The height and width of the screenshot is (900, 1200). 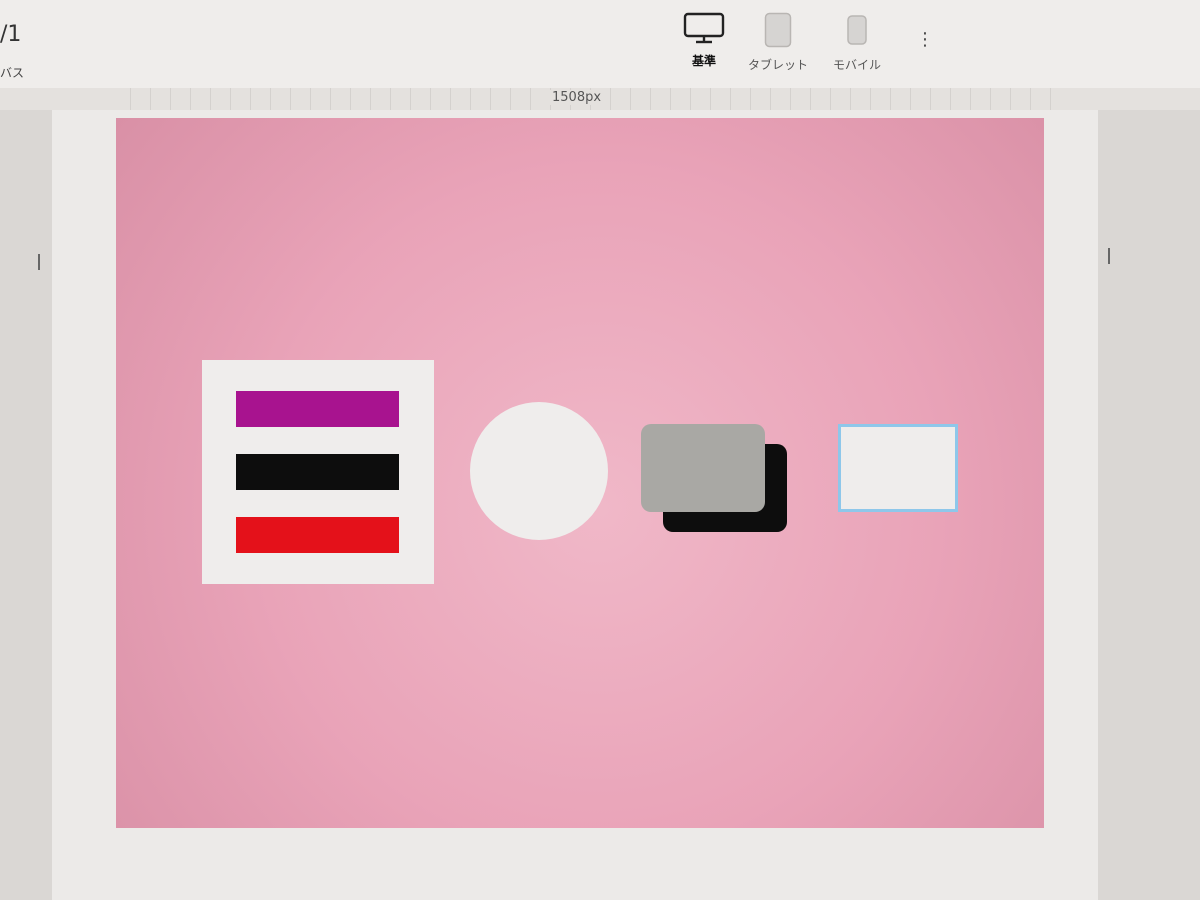 I want to click on page-counter: /1, so click(x=11, y=34).